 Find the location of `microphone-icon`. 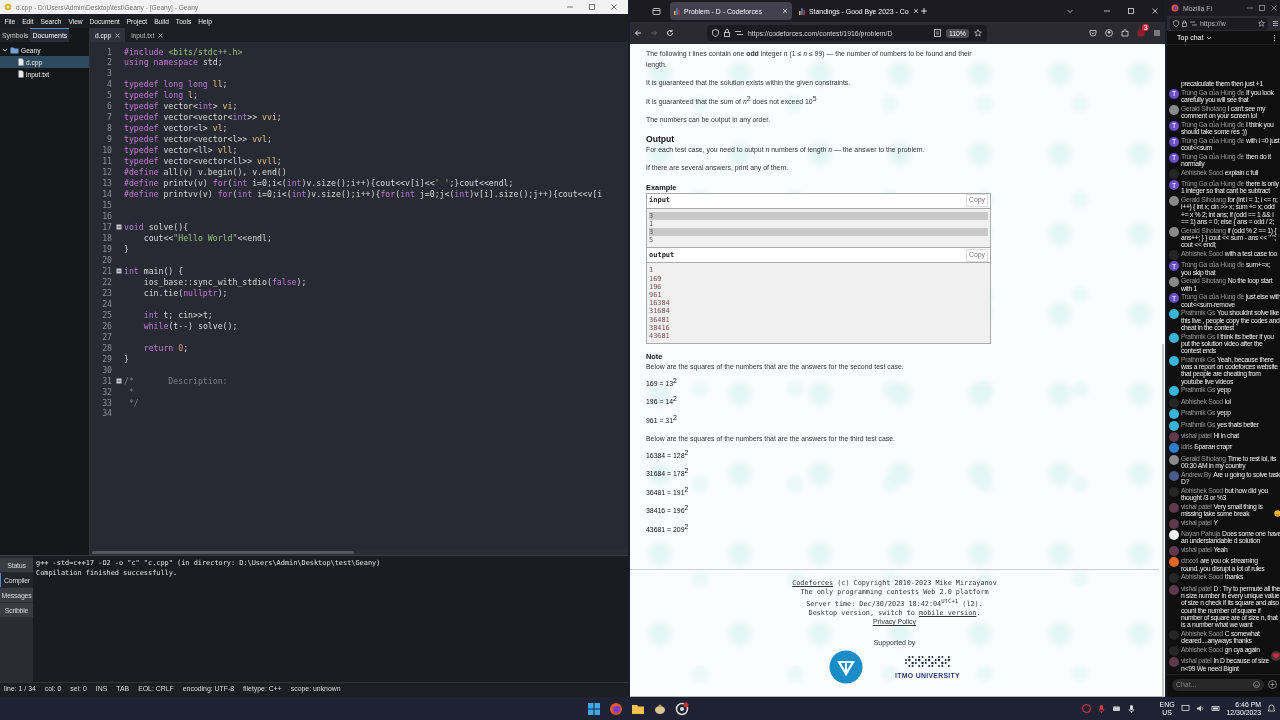

microphone-icon is located at coordinates (1131, 708).